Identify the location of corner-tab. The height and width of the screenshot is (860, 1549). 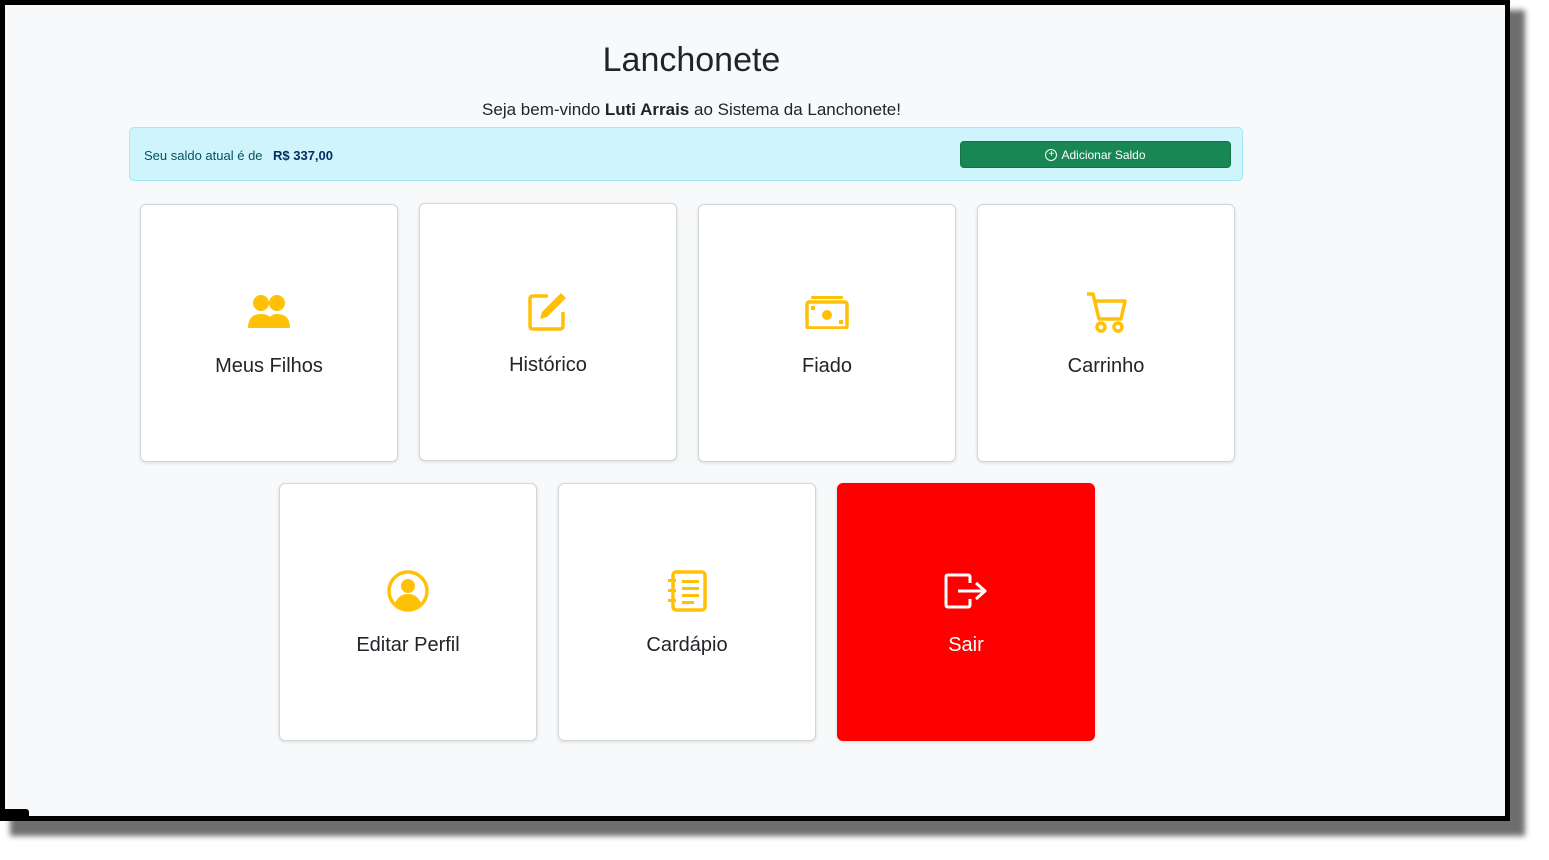
(17, 812).